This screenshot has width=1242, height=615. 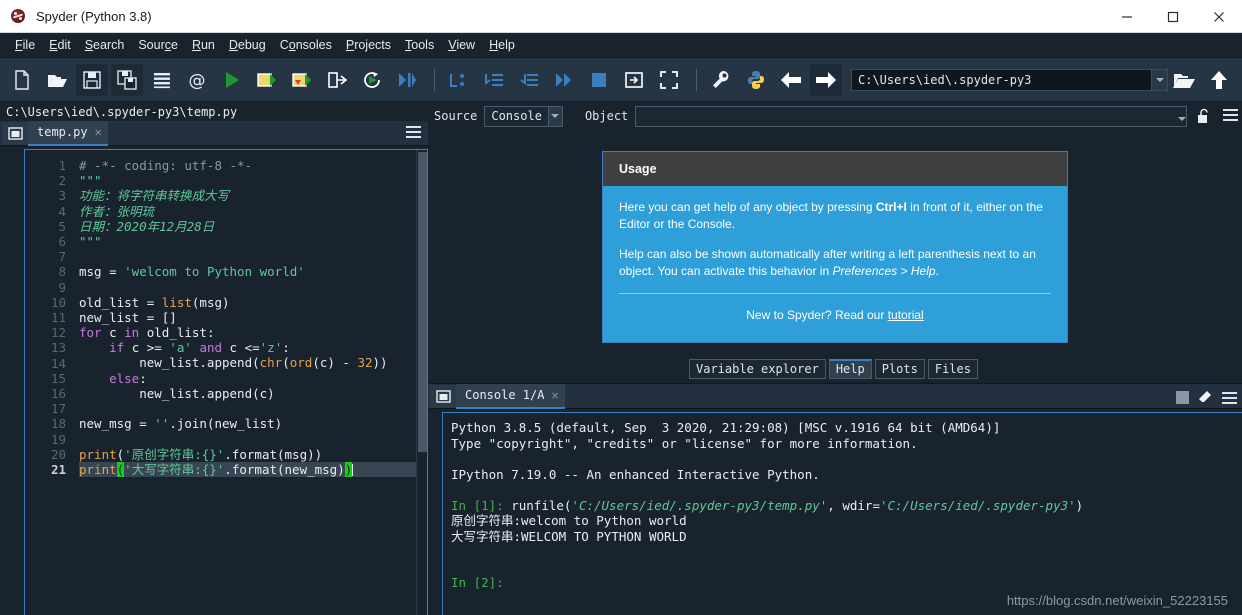 What do you see at coordinates (564, 80) in the screenshot?
I see `debug-continue-icon` at bounding box center [564, 80].